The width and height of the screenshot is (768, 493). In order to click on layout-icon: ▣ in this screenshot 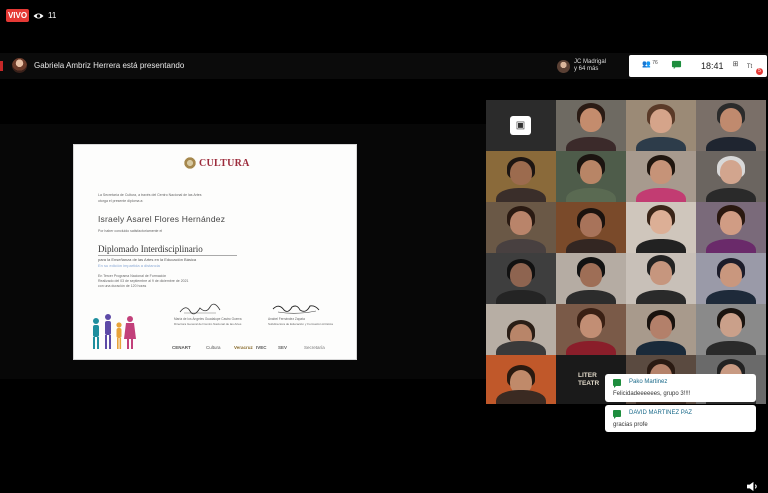, I will do `click(520, 125)`.